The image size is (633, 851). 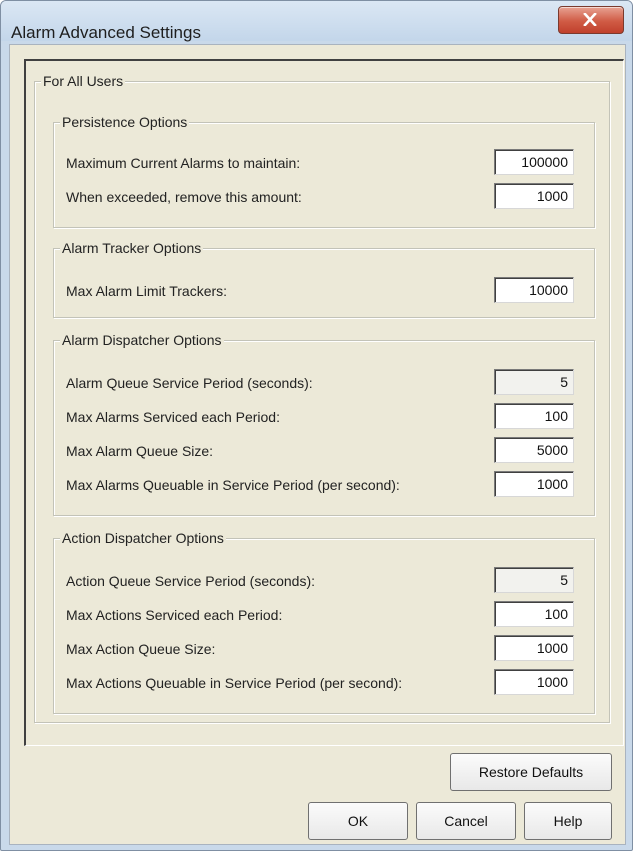 I want to click on title-bar: Alarm Advanced Settings, so click(x=316, y=21).